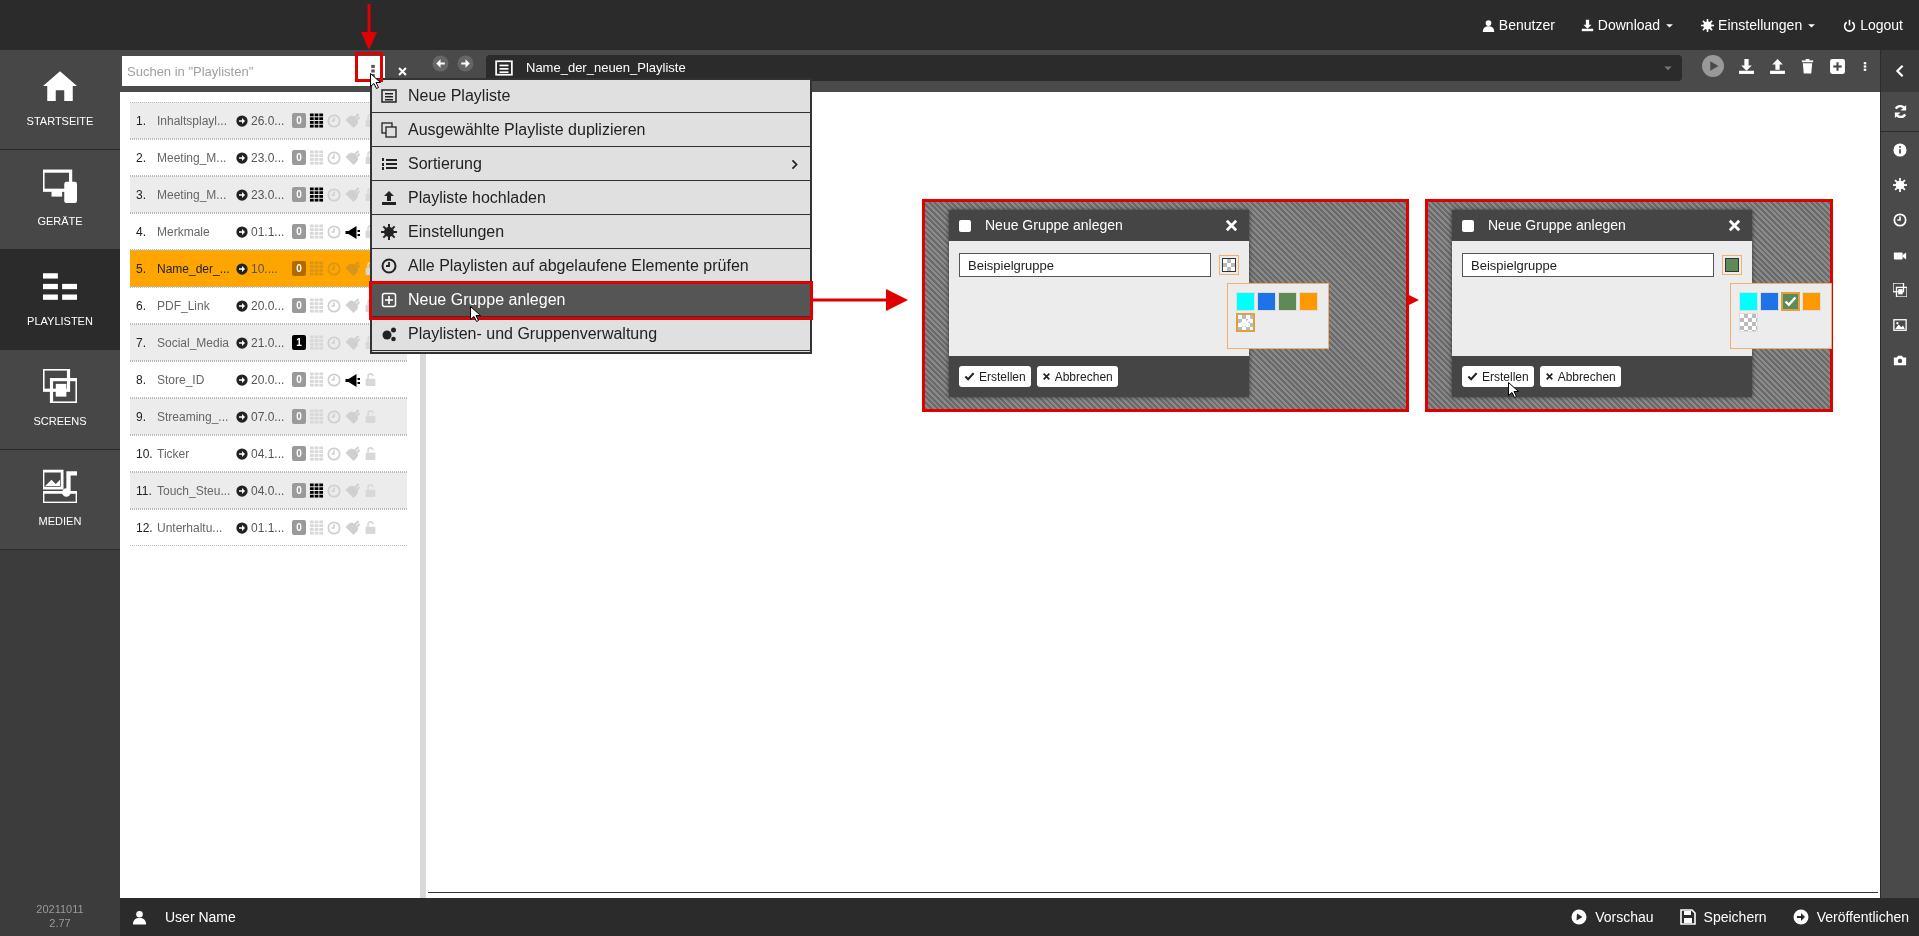 This screenshot has width=1919, height=936. Describe the element at coordinates (591, 164) in the screenshot. I see `menu-item: Sortierung` at that location.